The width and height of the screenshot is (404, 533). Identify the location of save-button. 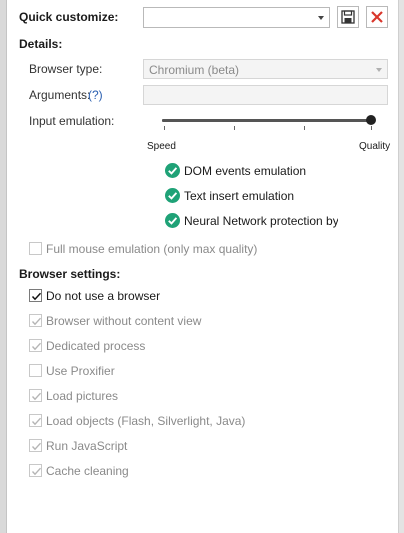
(348, 17).